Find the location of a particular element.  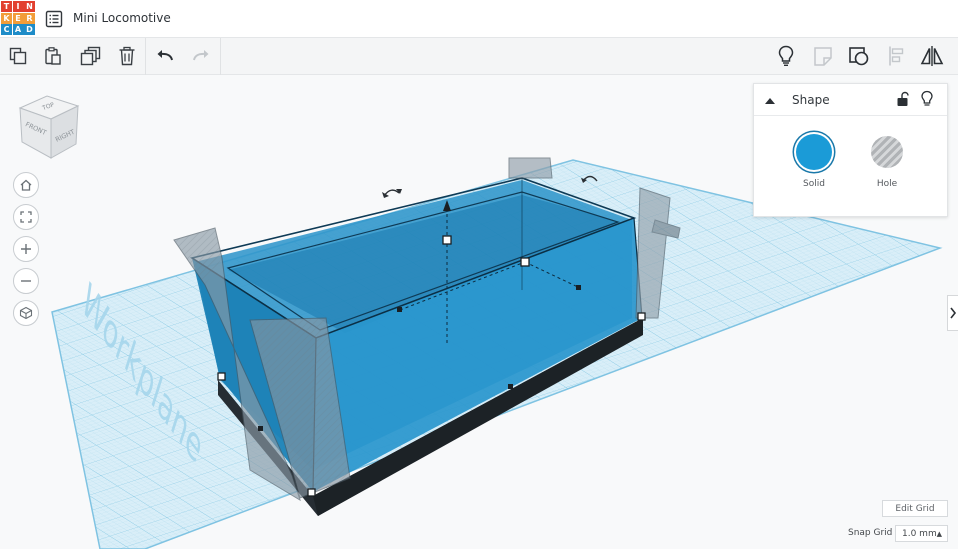

logo-letter: C is located at coordinates (6, 29).